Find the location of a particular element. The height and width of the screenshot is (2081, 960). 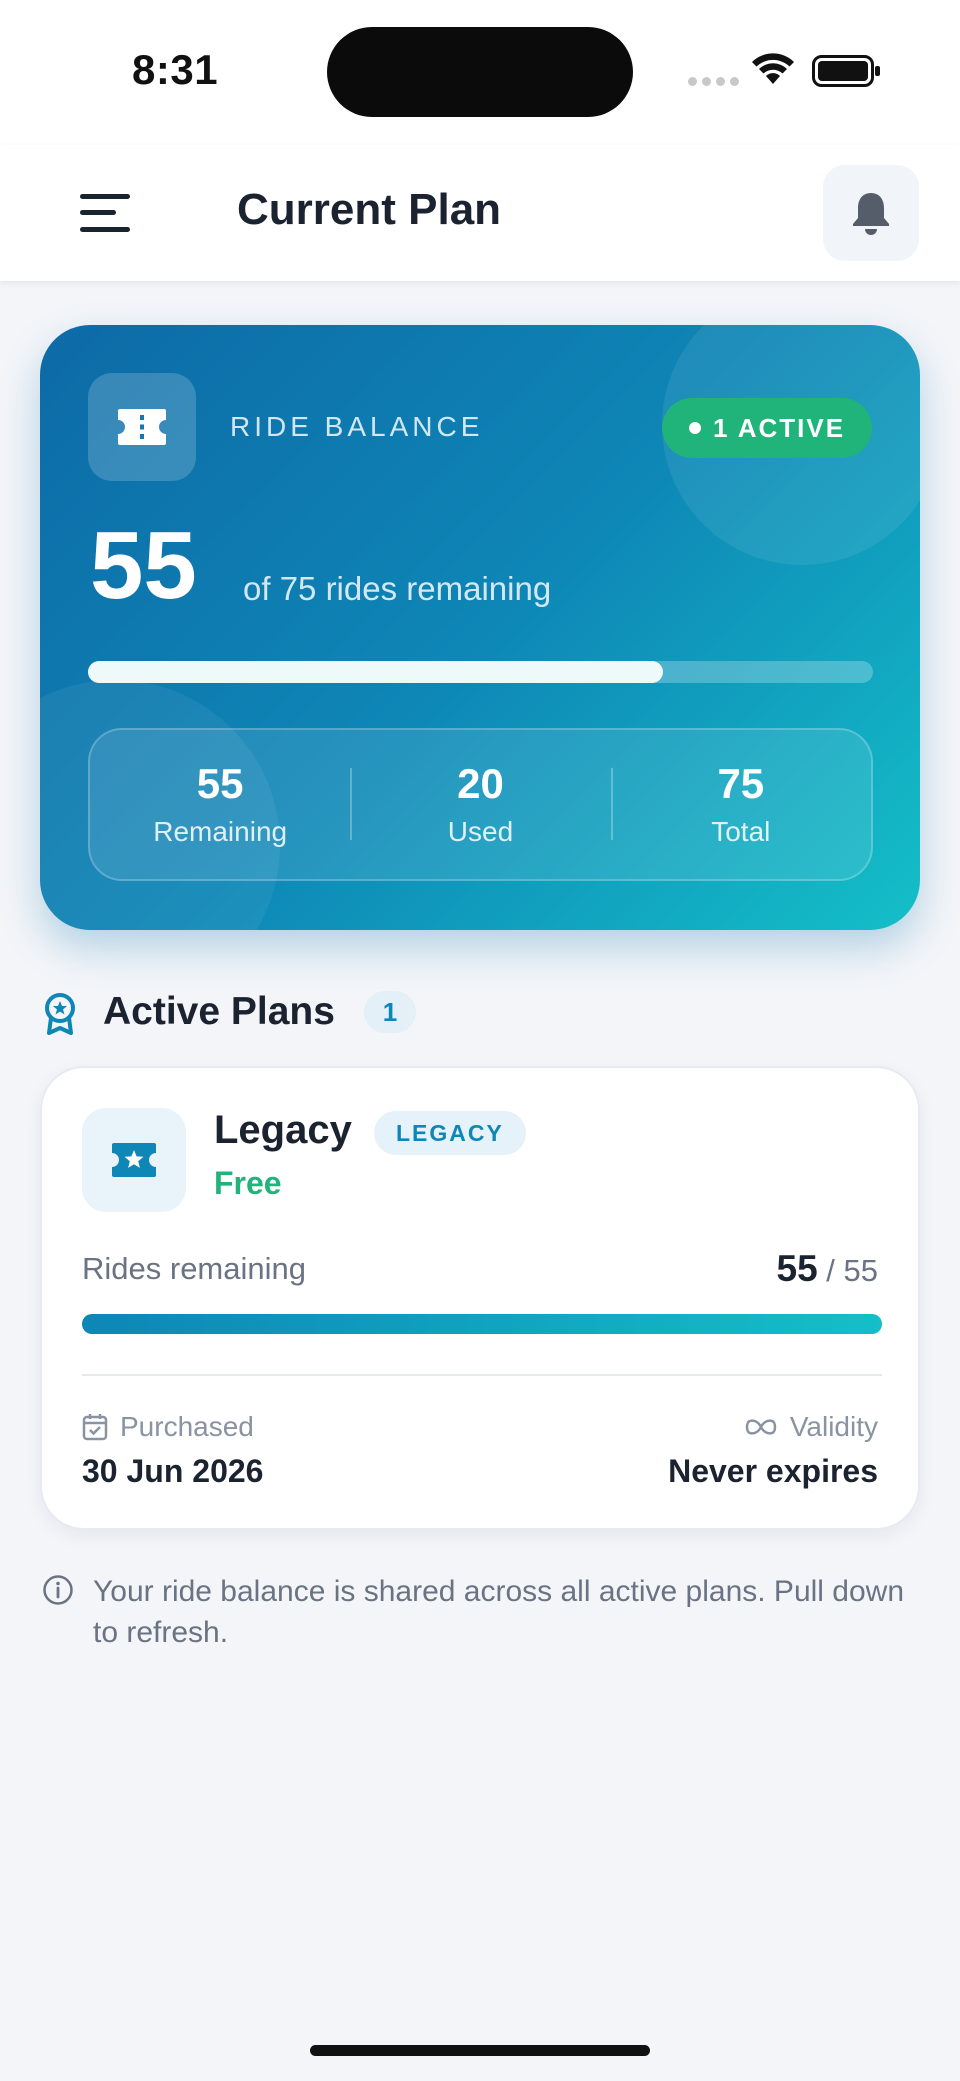

plan-type-tag: LEGACY is located at coordinates (450, 1133).